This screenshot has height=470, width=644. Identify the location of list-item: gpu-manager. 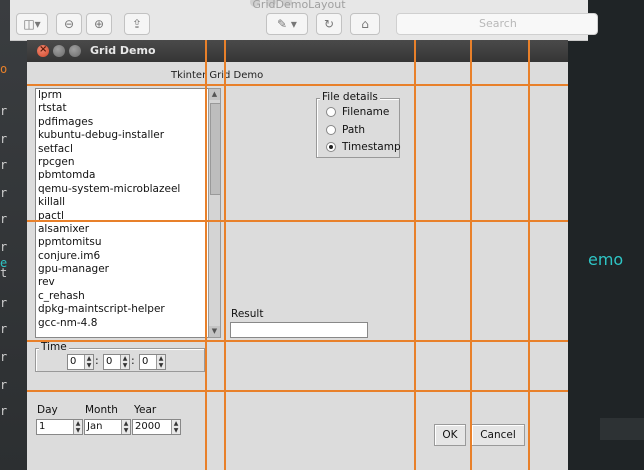
(122, 269).